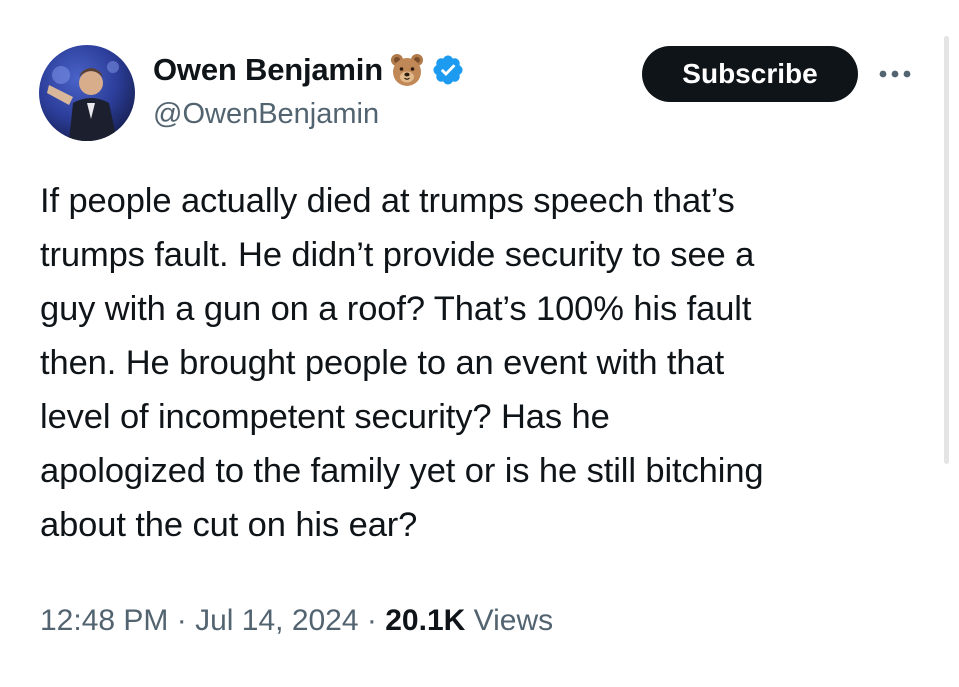 This screenshot has height=687, width=959. I want to click on display-name: Owen Benjamin, so click(268, 70).